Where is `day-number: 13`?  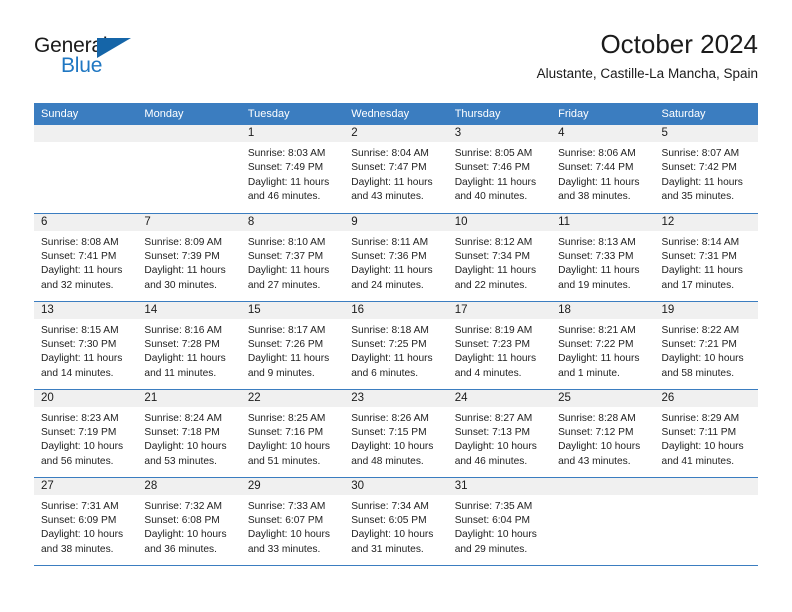
day-number: 13 is located at coordinates (86, 310).